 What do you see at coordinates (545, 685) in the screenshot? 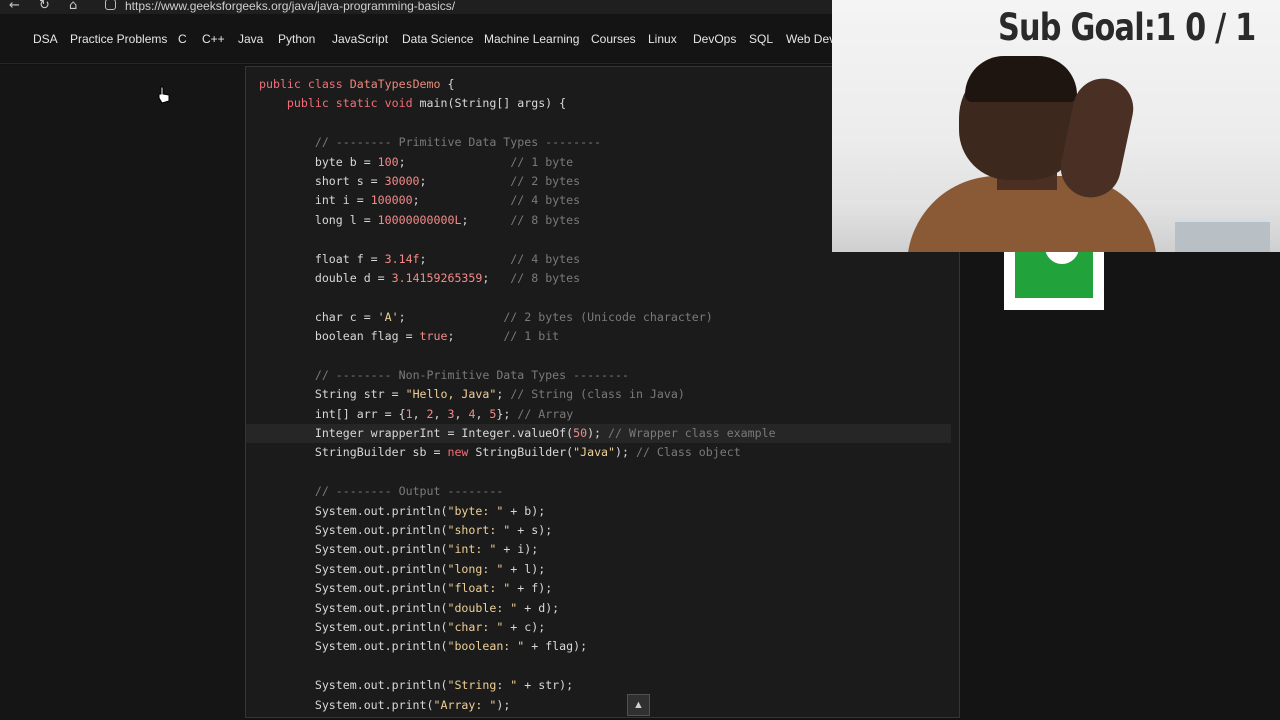
I see `code-token: + str);` at bounding box center [545, 685].